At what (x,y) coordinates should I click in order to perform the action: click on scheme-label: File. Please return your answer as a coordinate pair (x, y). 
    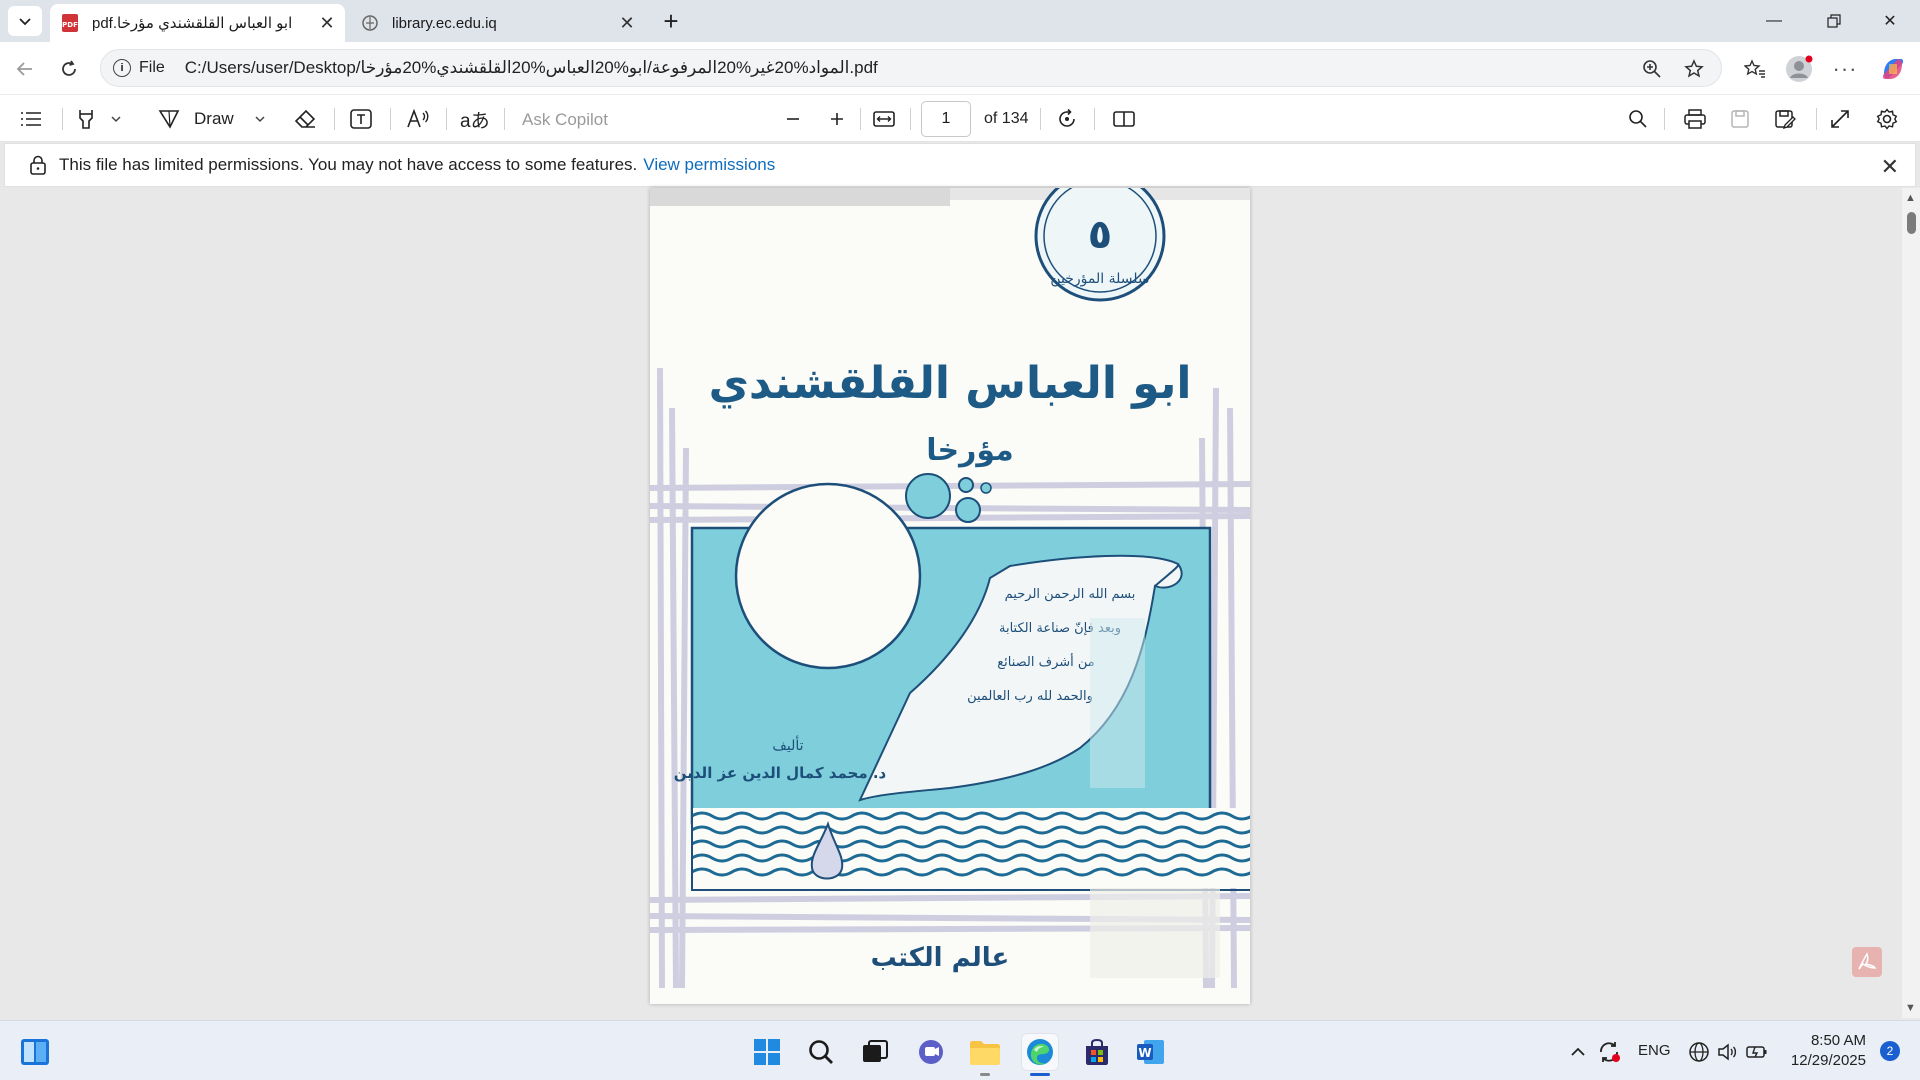
    Looking at the image, I should click on (152, 67).